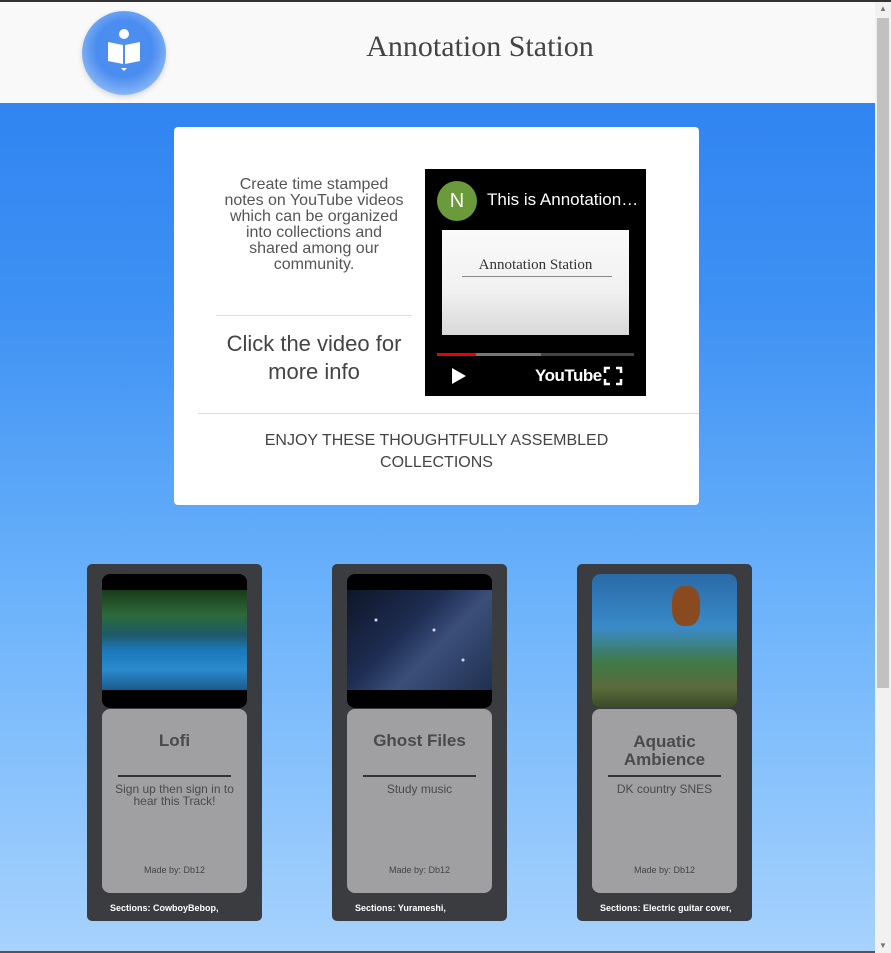 The height and width of the screenshot is (953, 891). I want to click on site-header: Annotation Station, so click(437, 52).